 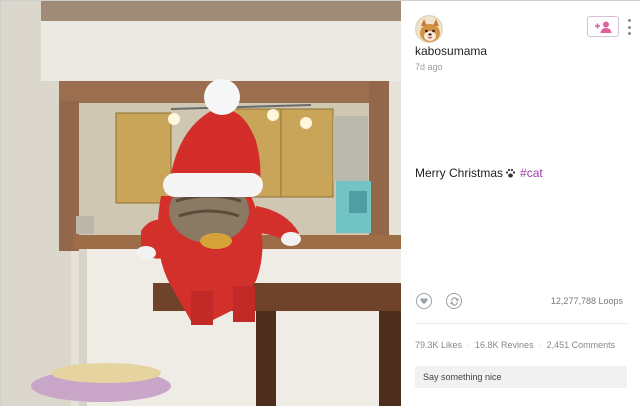 What do you see at coordinates (586, 301) in the screenshot?
I see `loop-count: 12,277,788 Loops` at bounding box center [586, 301].